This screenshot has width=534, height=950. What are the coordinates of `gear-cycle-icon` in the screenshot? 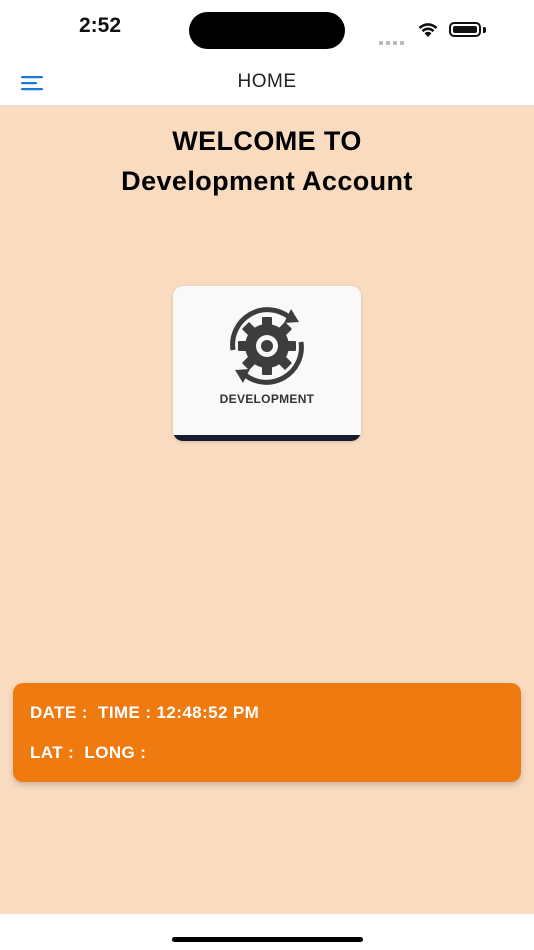 It's located at (267, 346).